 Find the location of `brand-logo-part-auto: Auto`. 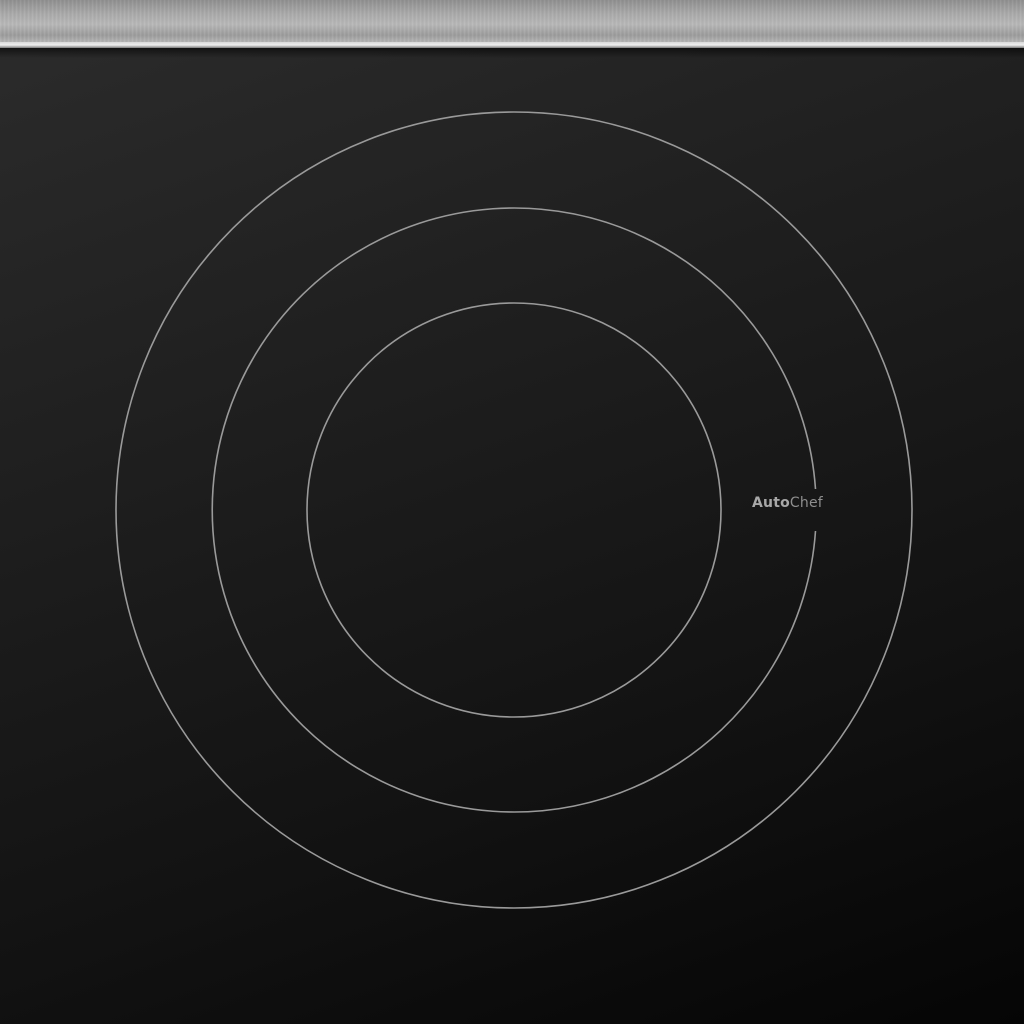

brand-logo-part-auto: Auto is located at coordinates (771, 503).